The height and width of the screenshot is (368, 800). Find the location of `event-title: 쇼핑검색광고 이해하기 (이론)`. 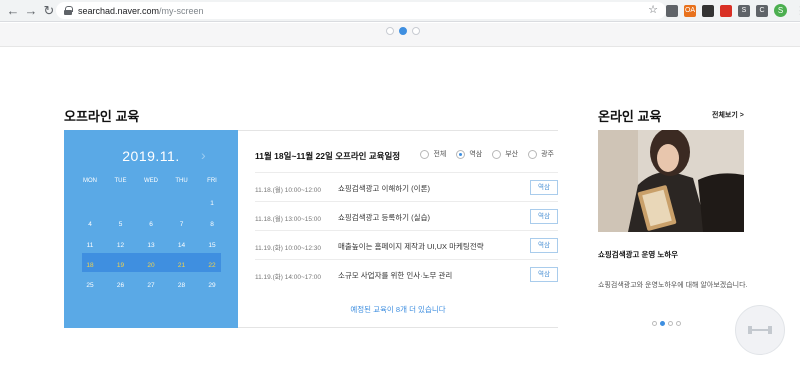

event-title: 쇼핑검색광고 이해하기 (이론) is located at coordinates (384, 188).